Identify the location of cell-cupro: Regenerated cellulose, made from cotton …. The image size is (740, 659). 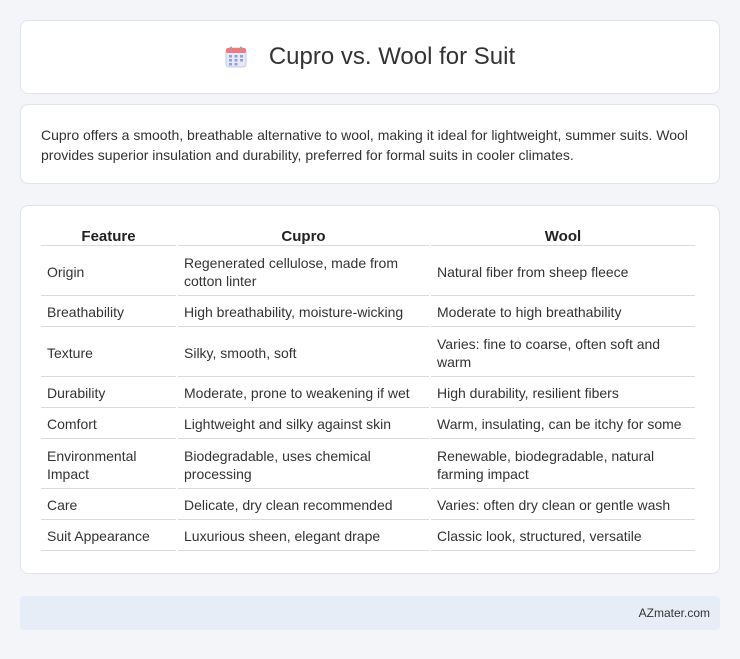
(303, 272).